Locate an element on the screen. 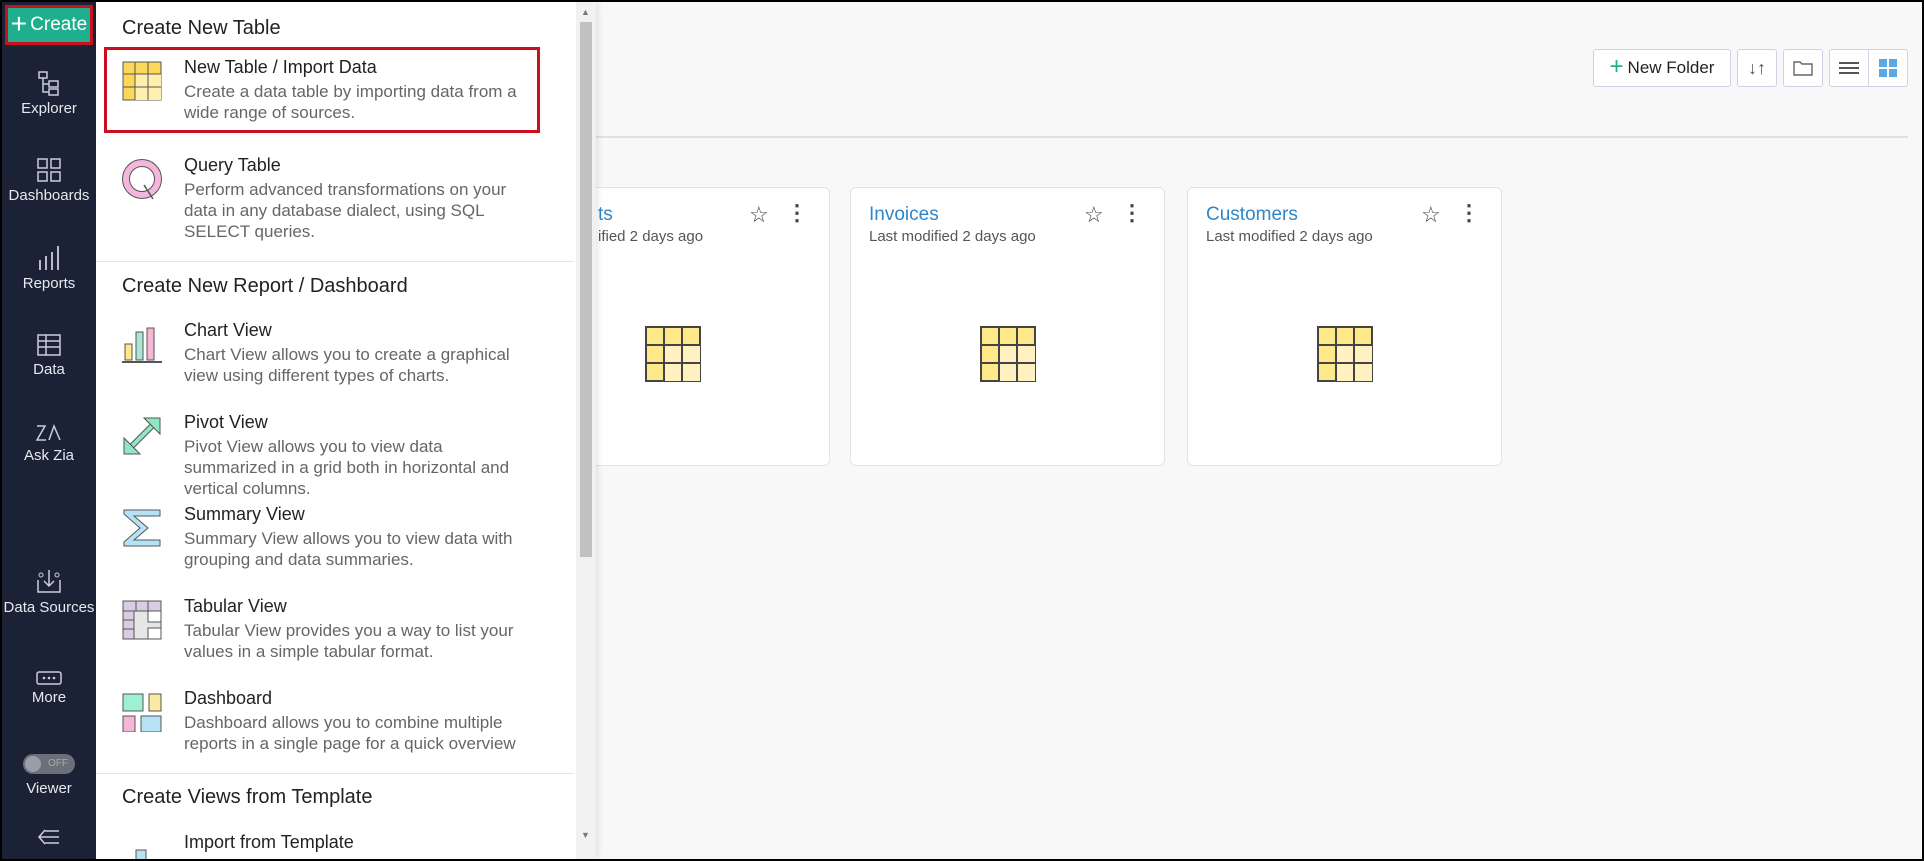  sidebar-item-ask-zia: Ask Zia is located at coordinates (49, 443).